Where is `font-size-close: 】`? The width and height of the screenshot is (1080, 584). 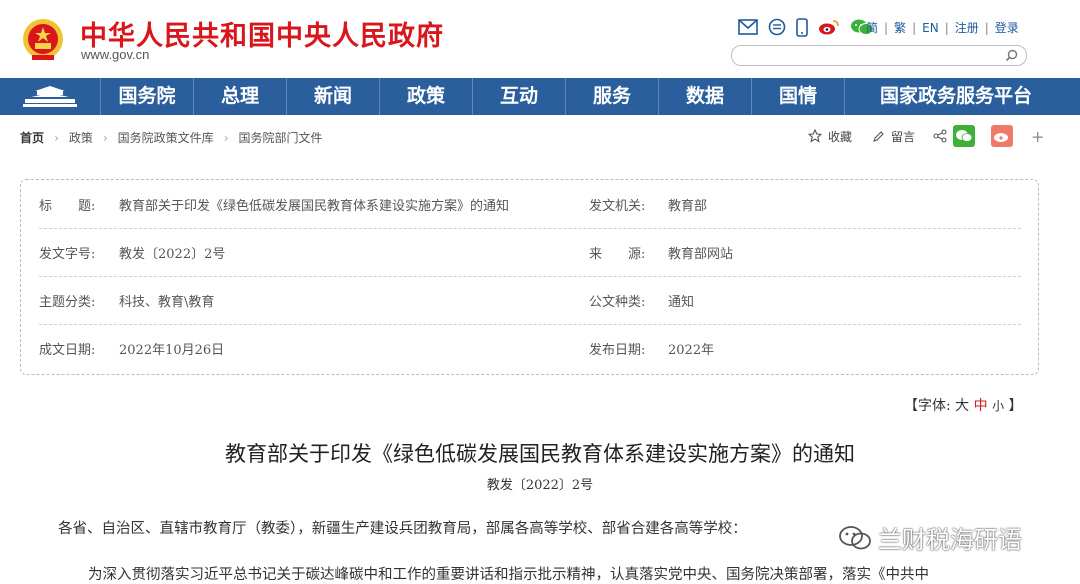 font-size-close: 】 is located at coordinates (1015, 406).